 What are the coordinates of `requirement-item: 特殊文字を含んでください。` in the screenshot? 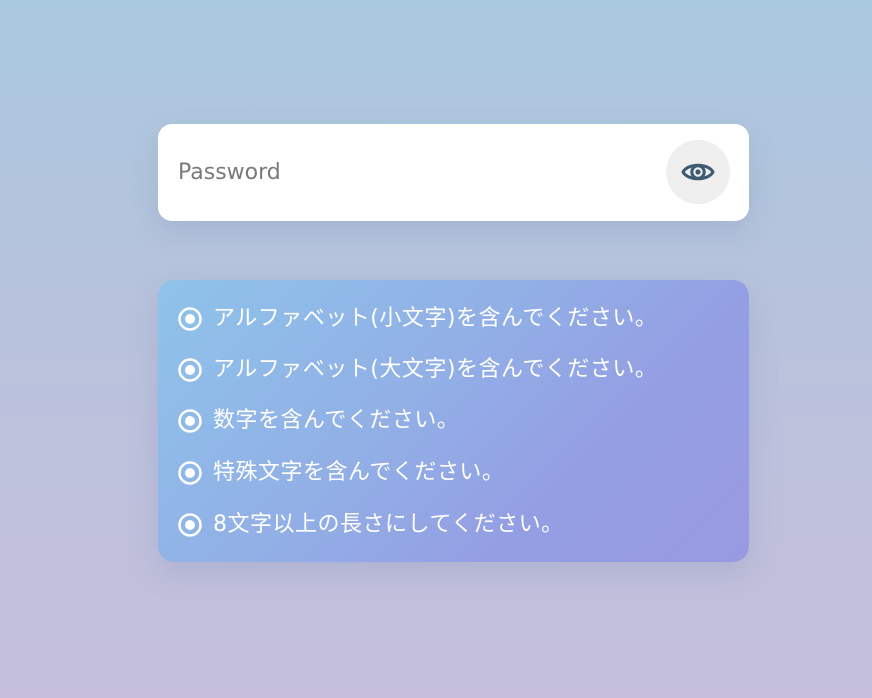 It's located at (340, 473).